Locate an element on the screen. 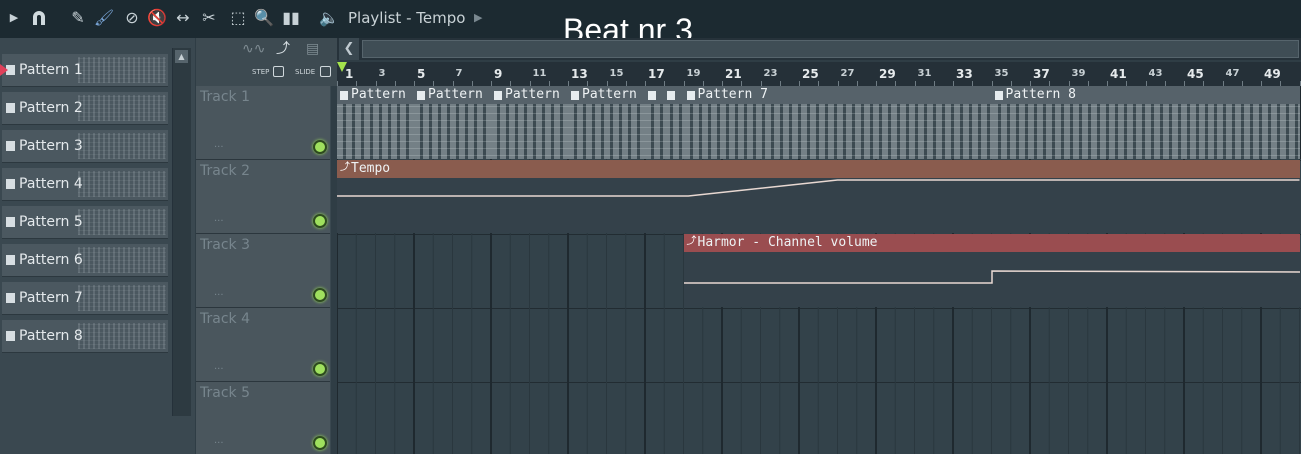 The width and height of the screenshot is (1301, 454). scroll-left-icon: ❮ is located at coordinates (349, 49).